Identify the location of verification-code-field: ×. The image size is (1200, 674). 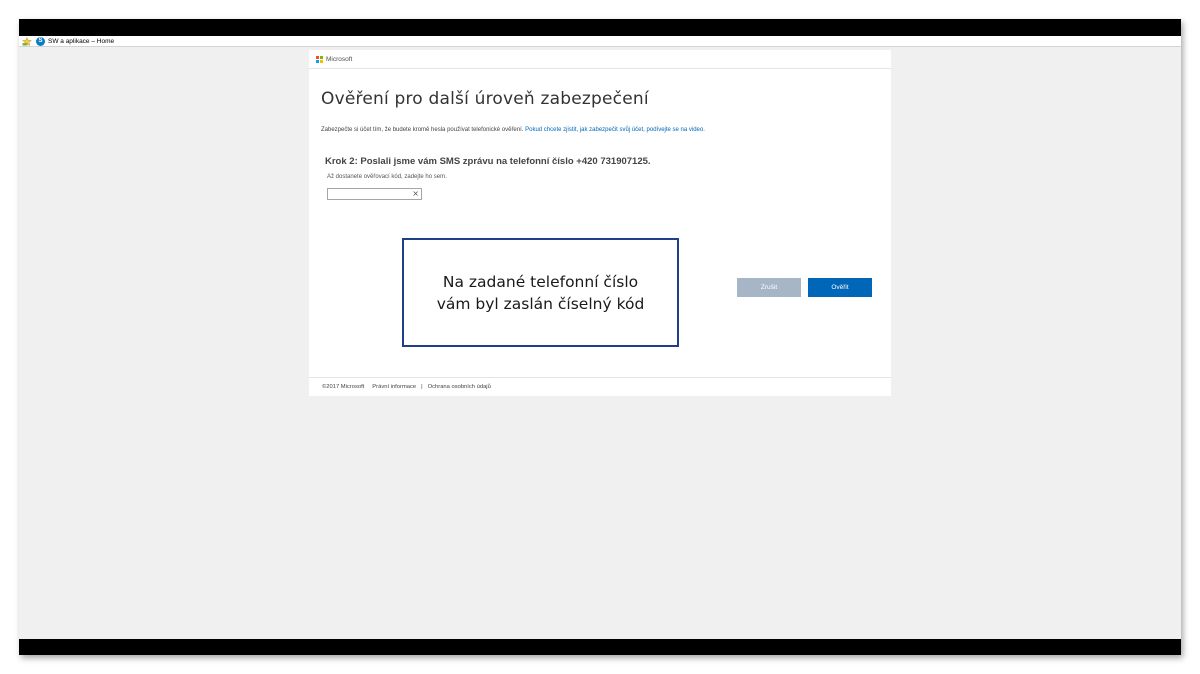
(374, 198).